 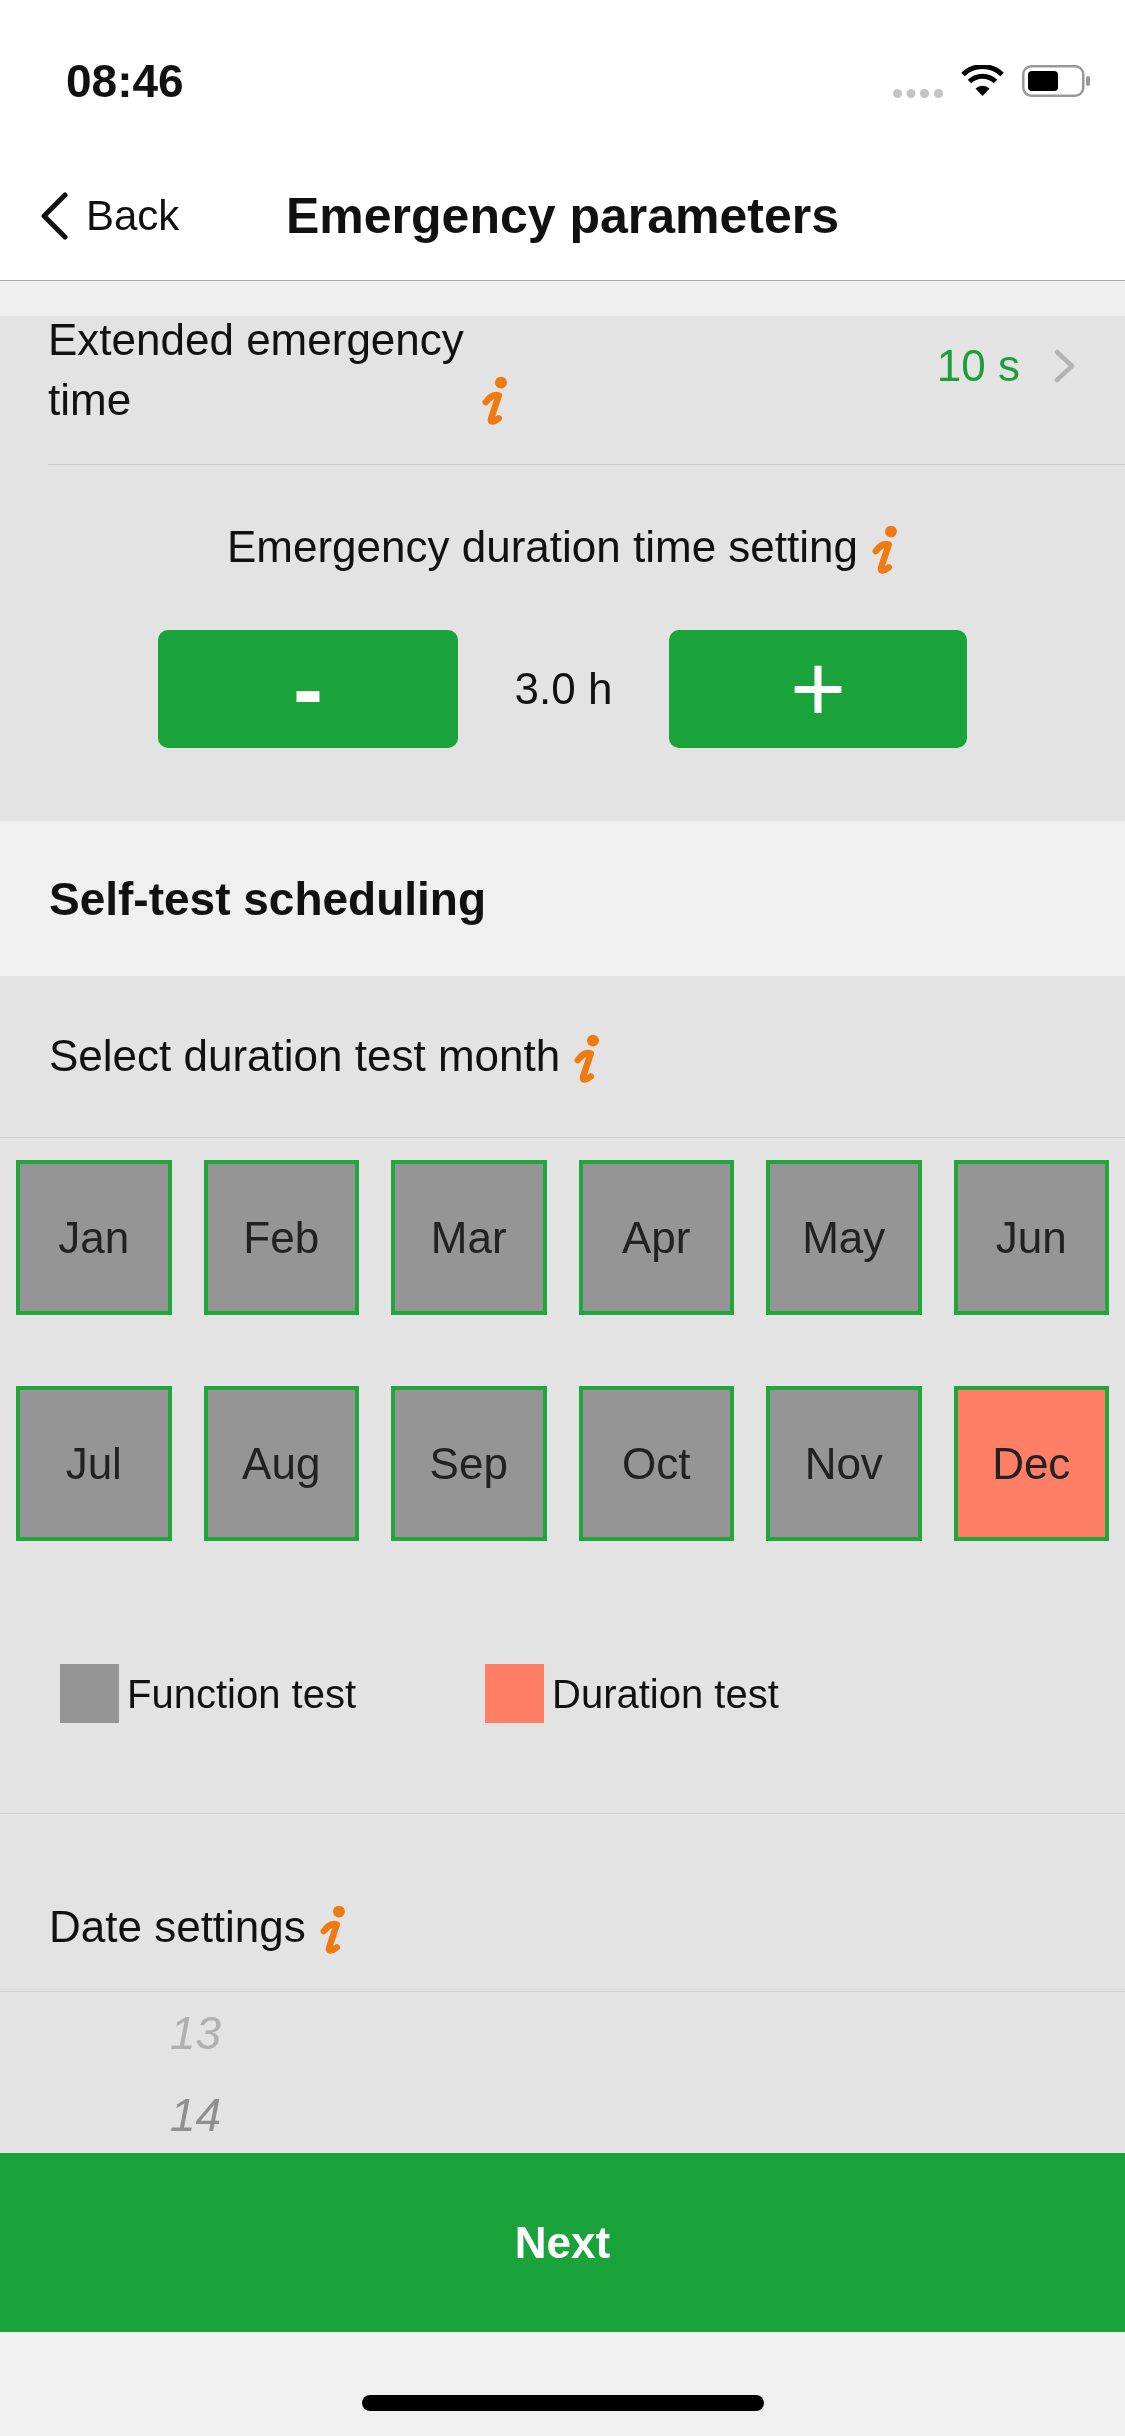 I want to click on month-tile: Jun, so click(x=1031, y=1237).